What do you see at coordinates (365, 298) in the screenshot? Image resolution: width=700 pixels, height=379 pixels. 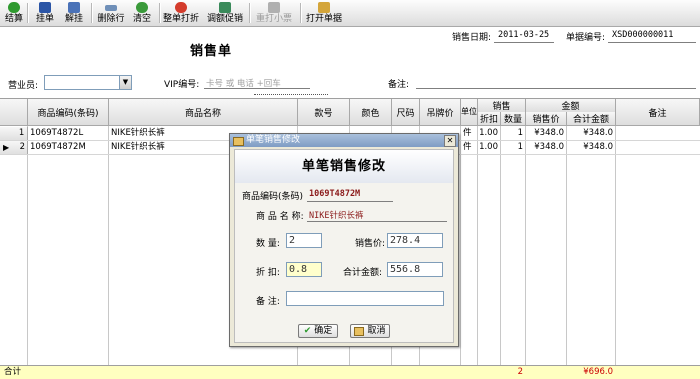 I see `remark-input` at bounding box center [365, 298].